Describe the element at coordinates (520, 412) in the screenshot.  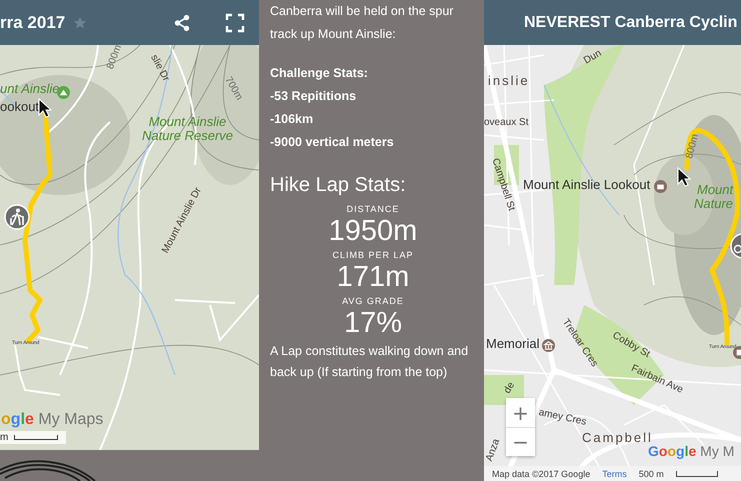
I see `zoom-in-button: +` at that location.